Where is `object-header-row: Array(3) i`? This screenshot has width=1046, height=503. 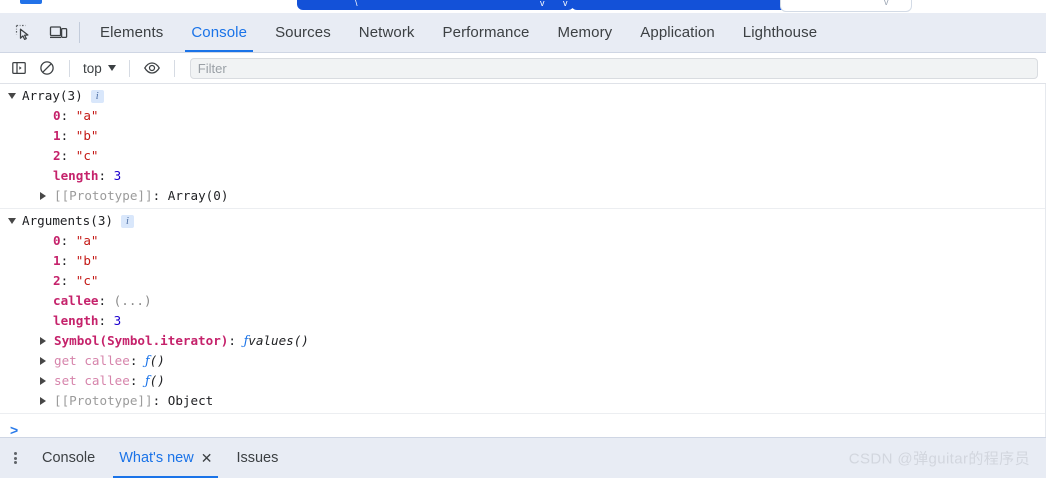
object-header-row: Array(3) i is located at coordinates (523, 96).